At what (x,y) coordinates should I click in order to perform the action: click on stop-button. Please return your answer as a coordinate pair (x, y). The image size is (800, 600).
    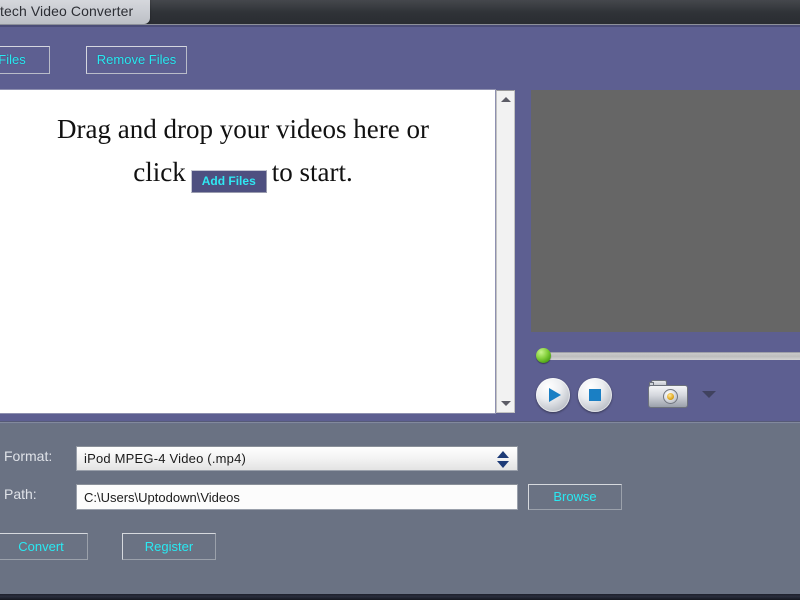
    Looking at the image, I should click on (595, 395).